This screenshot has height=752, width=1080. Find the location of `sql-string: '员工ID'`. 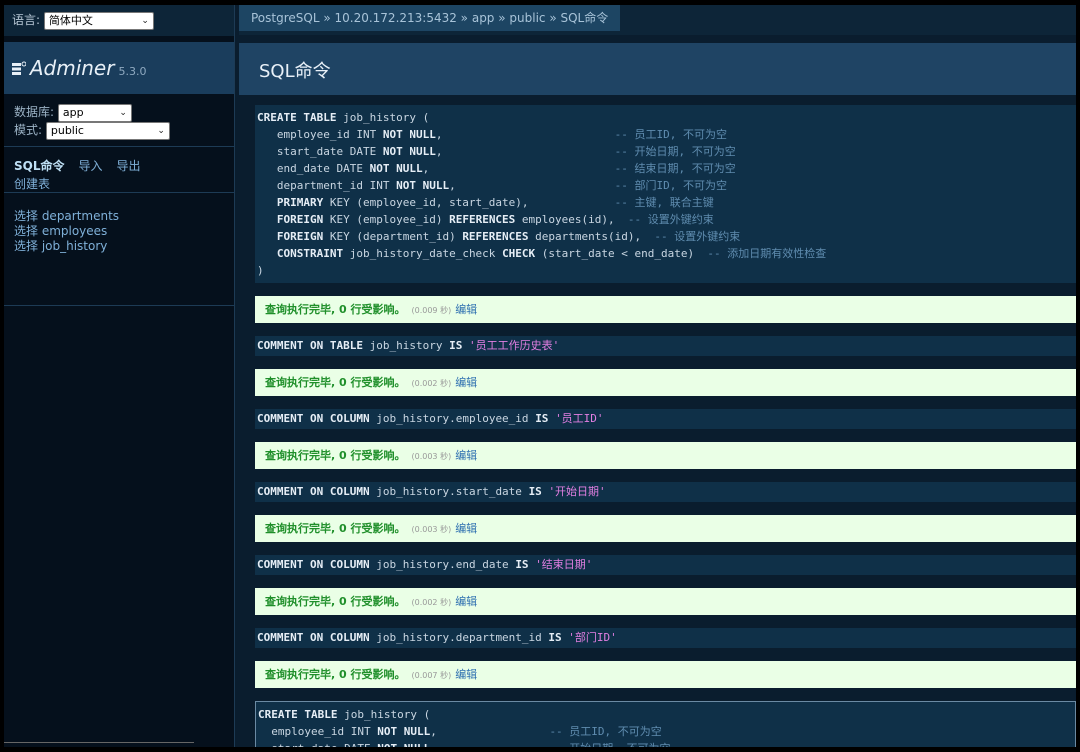

sql-string: '员工ID' is located at coordinates (579, 418).